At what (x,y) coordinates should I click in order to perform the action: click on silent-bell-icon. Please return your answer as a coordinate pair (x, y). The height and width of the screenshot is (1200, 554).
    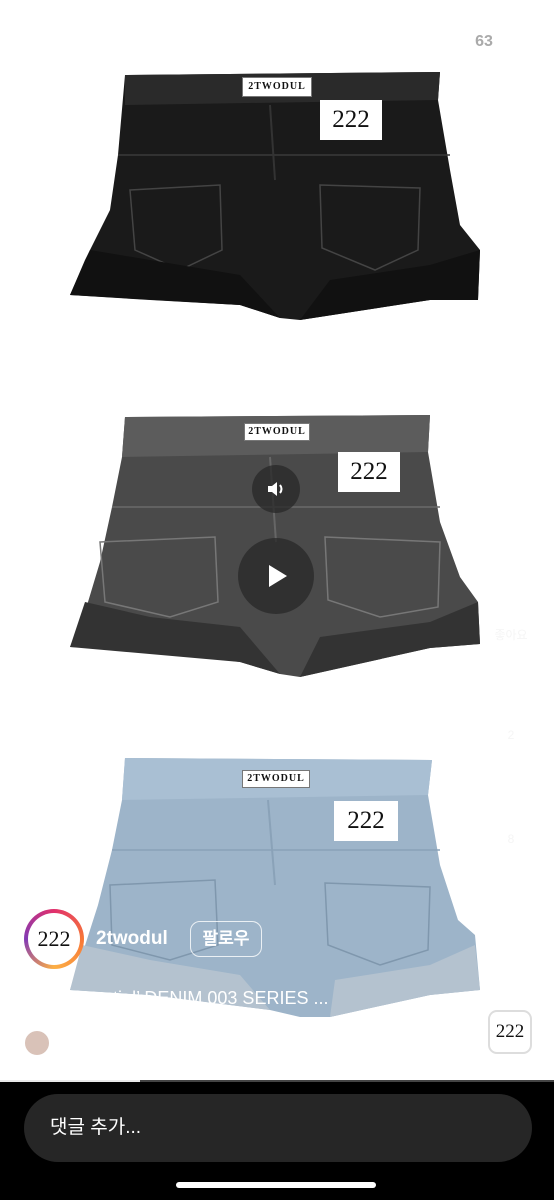
    Looking at the image, I should click on (130, 41).